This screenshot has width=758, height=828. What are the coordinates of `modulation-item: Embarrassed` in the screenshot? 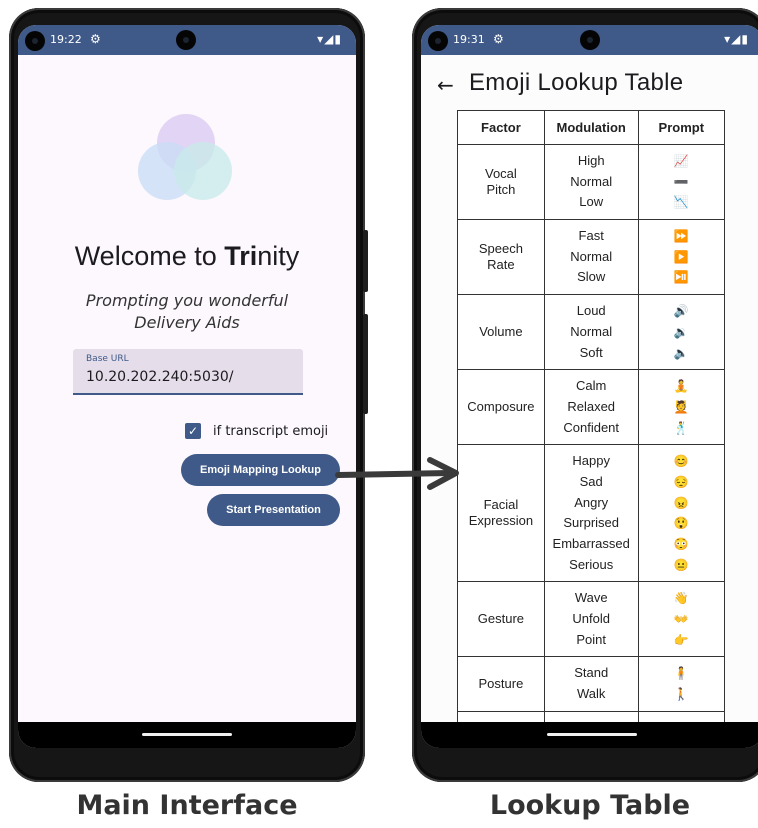 It's located at (591, 543).